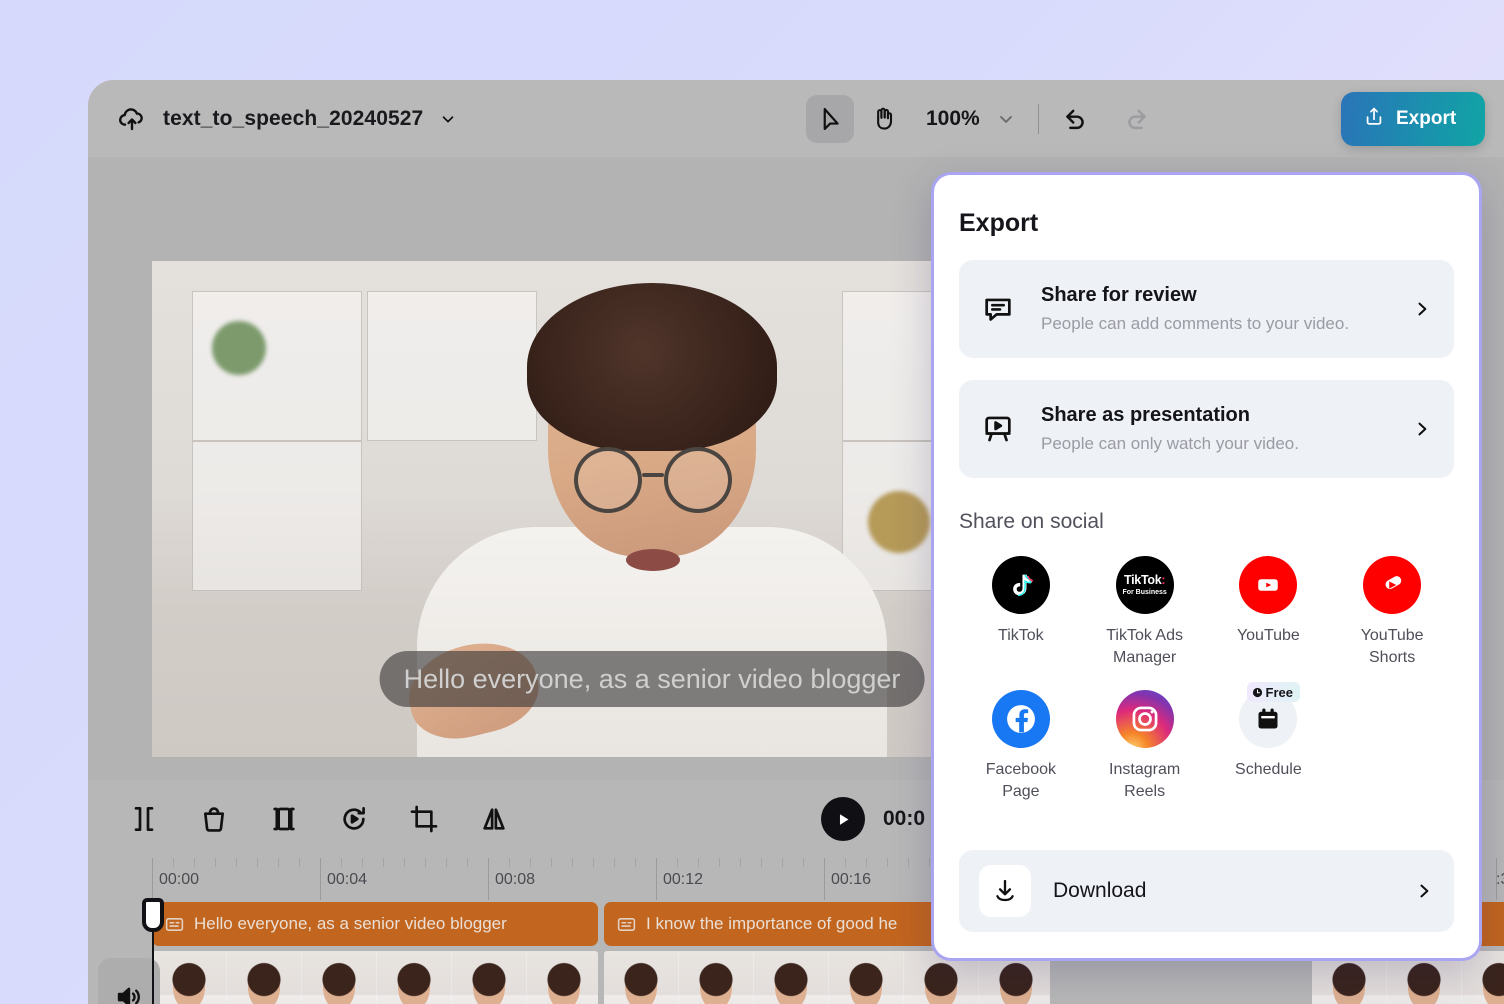 The height and width of the screenshot is (1004, 1504). What do you see at coordinates (1268, 585) in the screenshot?
I see `youtube-icon` at bounding box center [1268, 585].